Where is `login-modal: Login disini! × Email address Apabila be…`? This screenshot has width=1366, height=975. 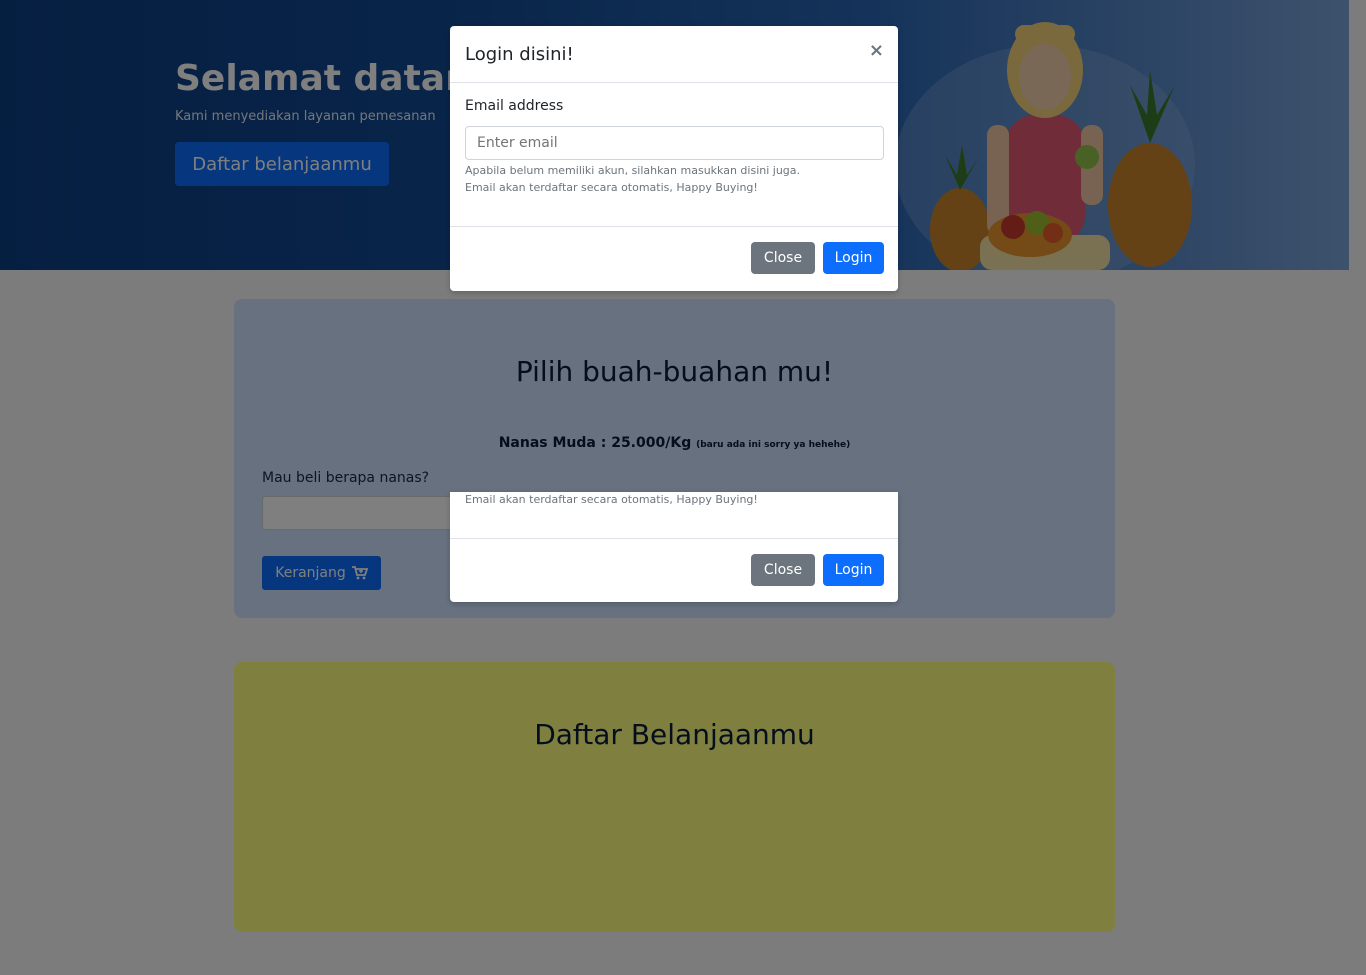 login-modal: Login disini! × Email address Apabila be… is located at coordinates (674, 158).